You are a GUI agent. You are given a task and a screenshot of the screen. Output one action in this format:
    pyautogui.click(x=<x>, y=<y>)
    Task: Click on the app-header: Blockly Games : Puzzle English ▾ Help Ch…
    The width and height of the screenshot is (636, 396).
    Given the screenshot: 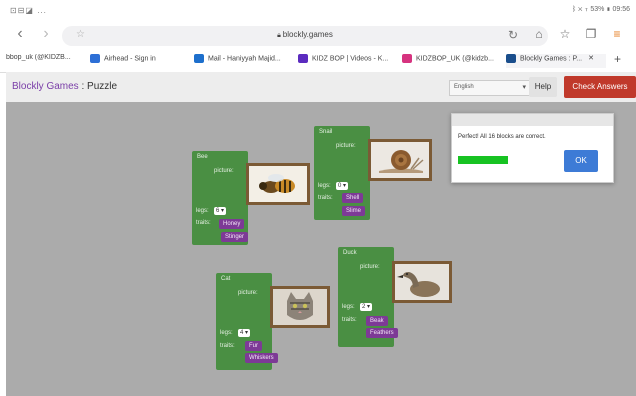 What is the action you would take?
    pyautogui.click(x=321, y=87)
    